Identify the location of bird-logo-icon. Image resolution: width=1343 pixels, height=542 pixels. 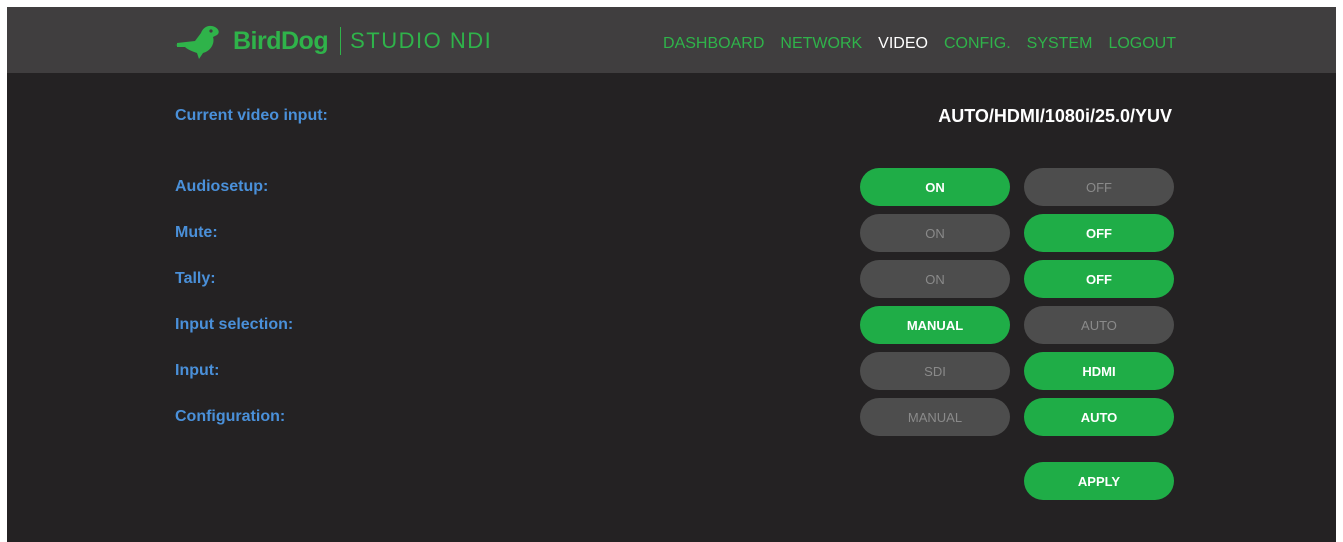
(197, 42).